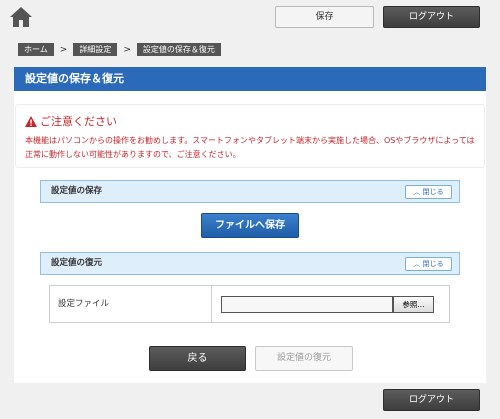 The image size is (500, 419). I want to click on footer-logout-button: ログアウト, so click(431, 400).